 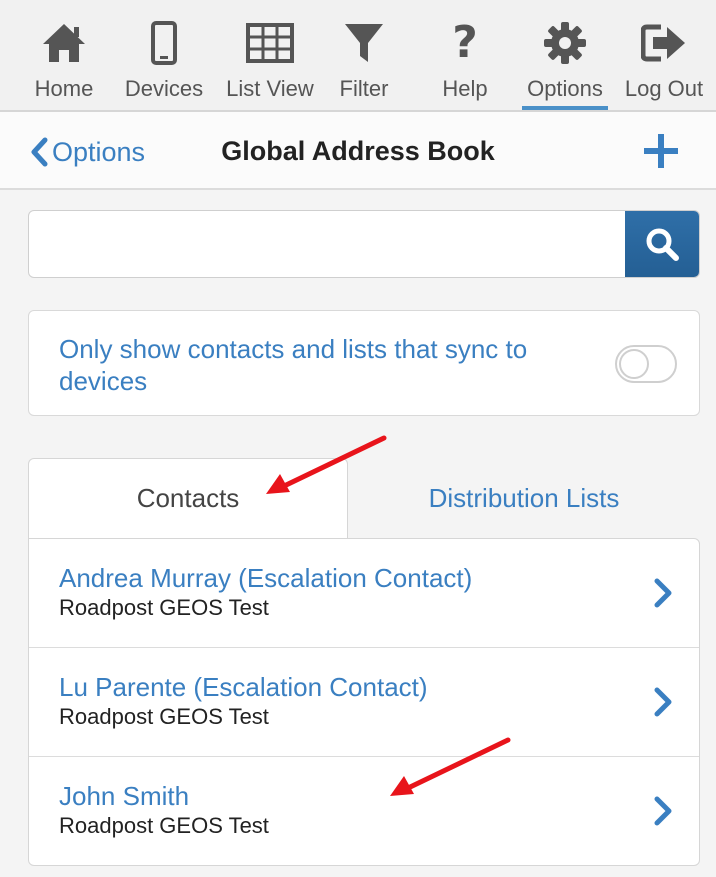 I want to click on nav-filter: Filter, so click(x=364, y=66).